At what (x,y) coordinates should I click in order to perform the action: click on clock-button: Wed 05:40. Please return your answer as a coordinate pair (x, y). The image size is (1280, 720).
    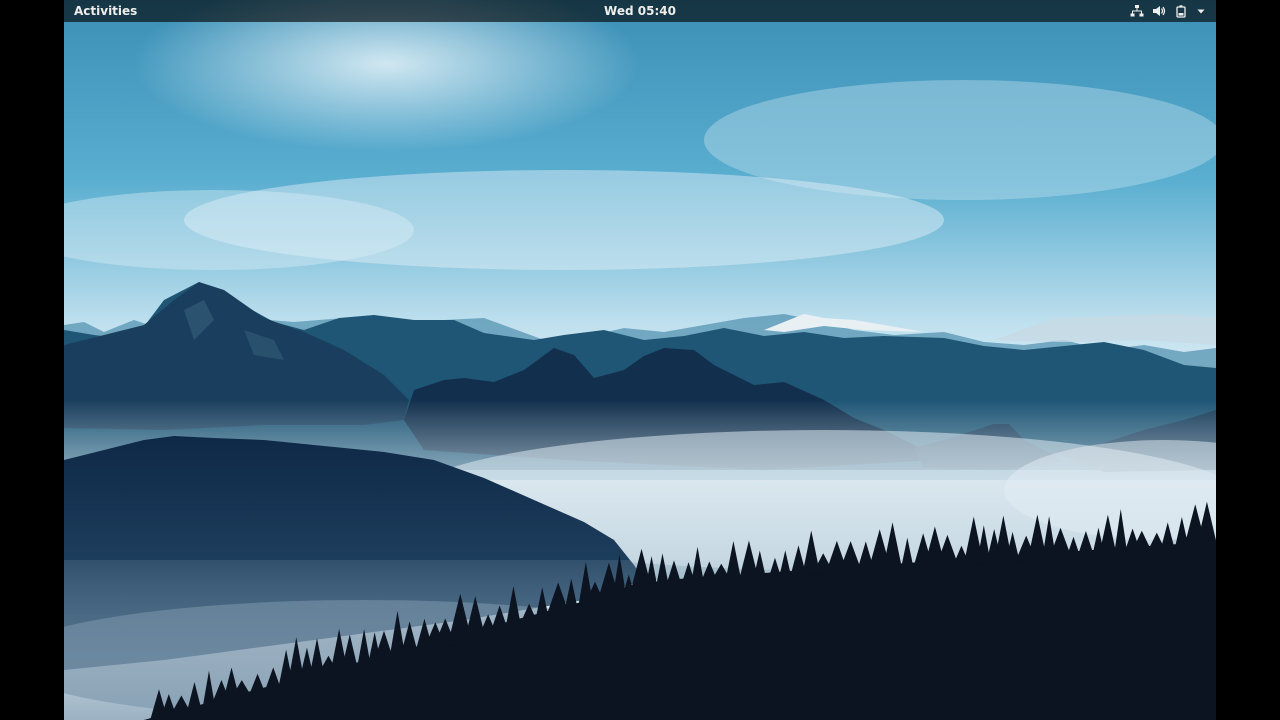
    Looking at the image, I should click on (640, 11).